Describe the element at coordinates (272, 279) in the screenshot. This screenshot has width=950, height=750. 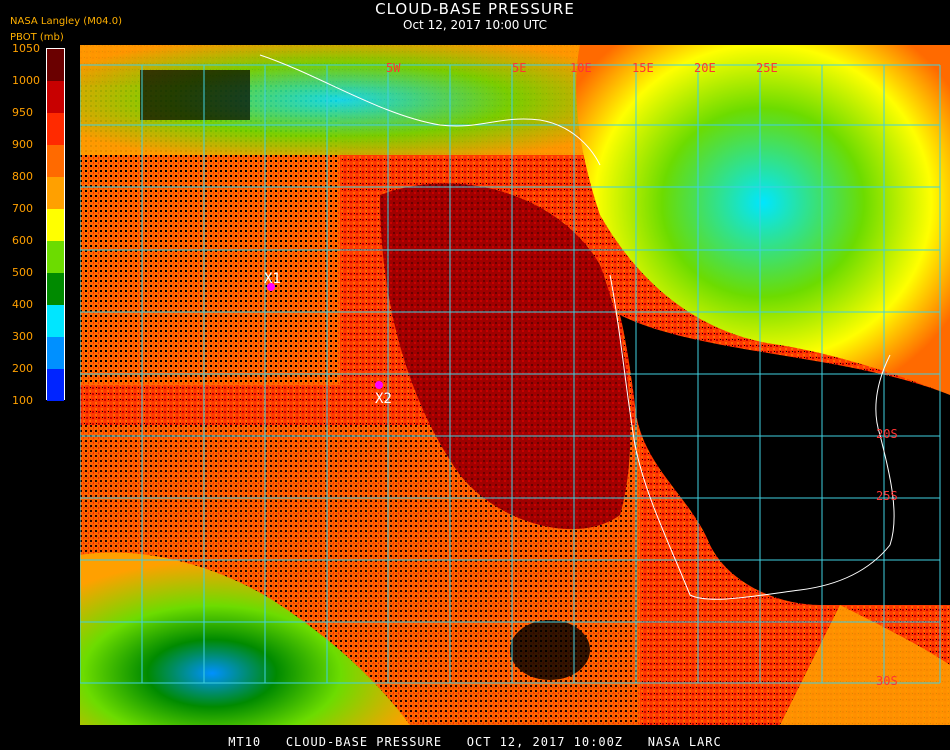
I see `marker-x1-label: X1` at that location.